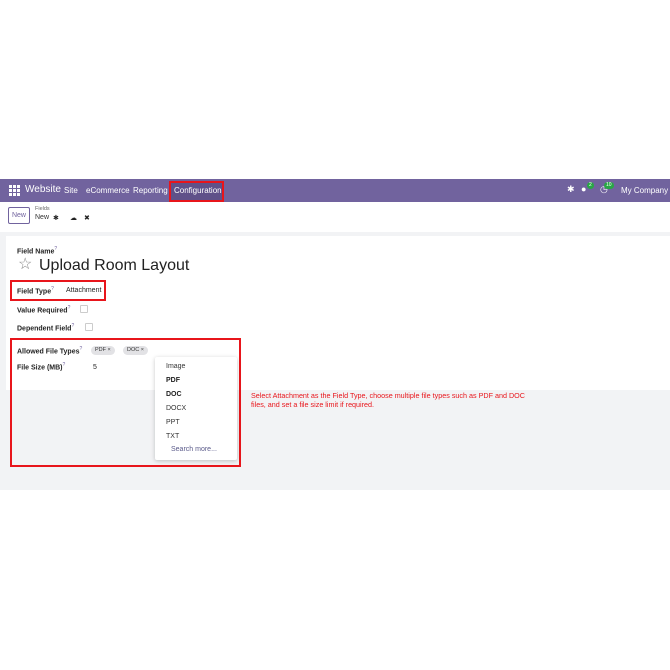 This screenshot has width=670, height=670. I want to click on menu-site: Site, so click(71, 190).